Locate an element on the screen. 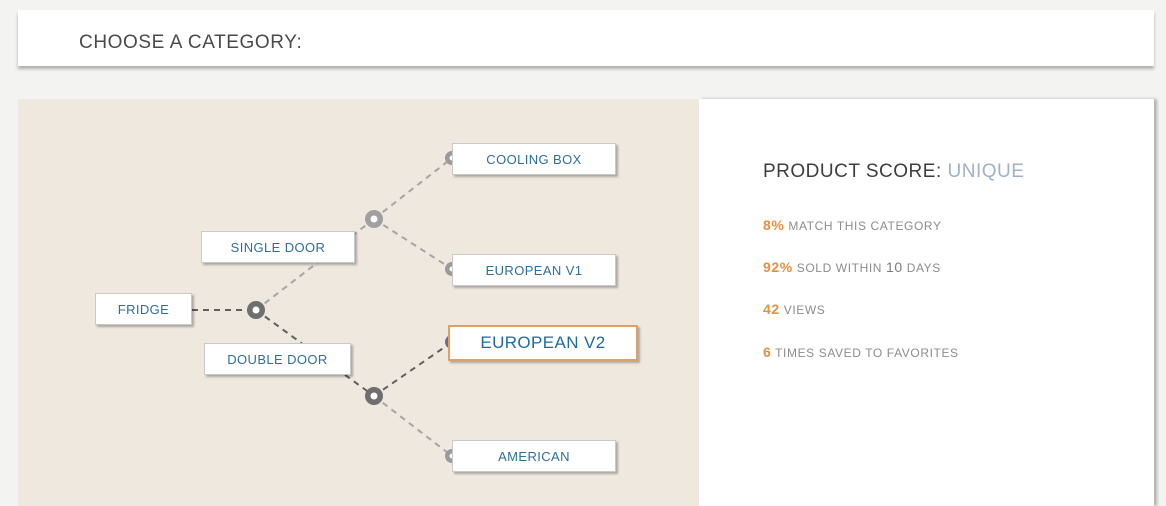  product-score-label: PRODUCT SCORE: is located at coordinates (852, 171).